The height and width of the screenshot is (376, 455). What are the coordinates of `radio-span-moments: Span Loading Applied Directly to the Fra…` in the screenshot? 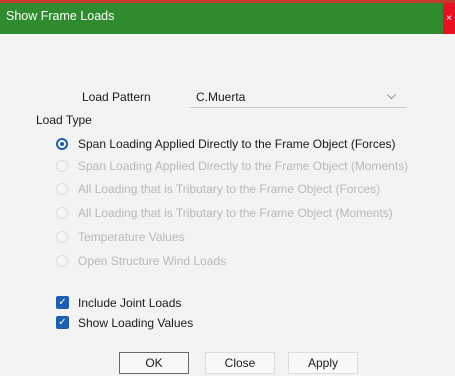 It's located at (236, 167).